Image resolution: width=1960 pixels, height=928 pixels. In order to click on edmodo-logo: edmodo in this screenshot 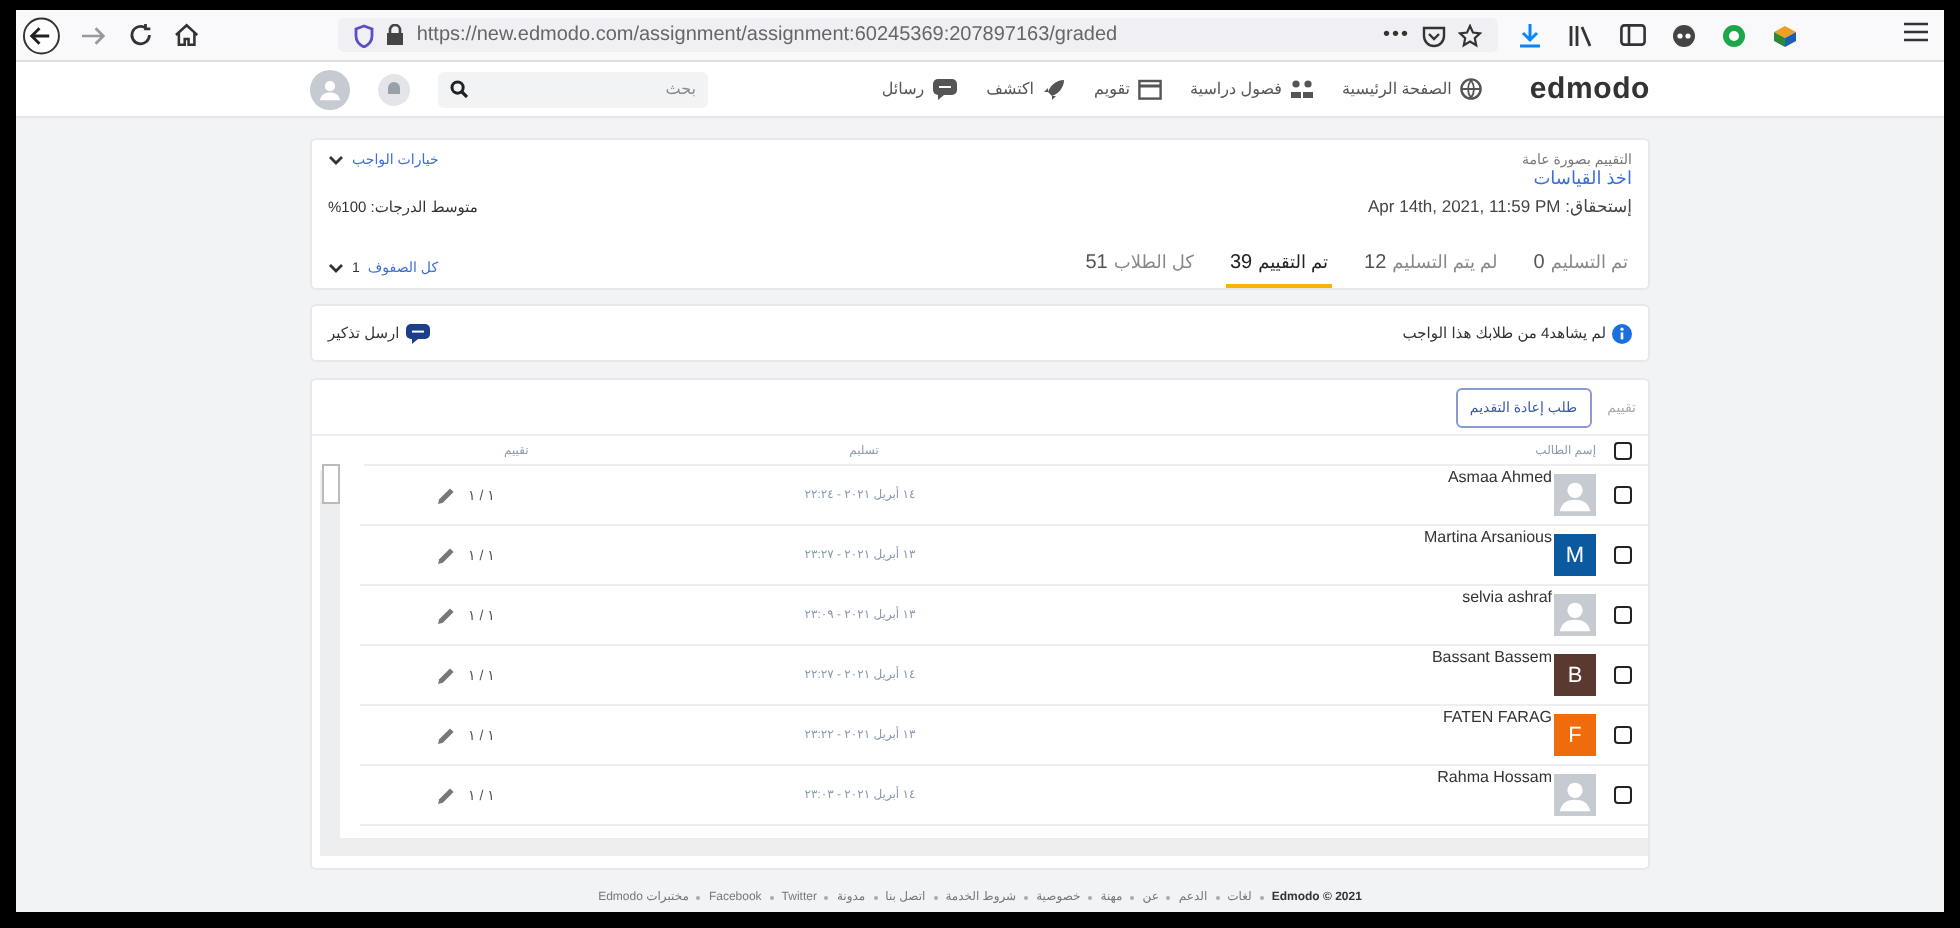, I will do `click(1589, 89)`.